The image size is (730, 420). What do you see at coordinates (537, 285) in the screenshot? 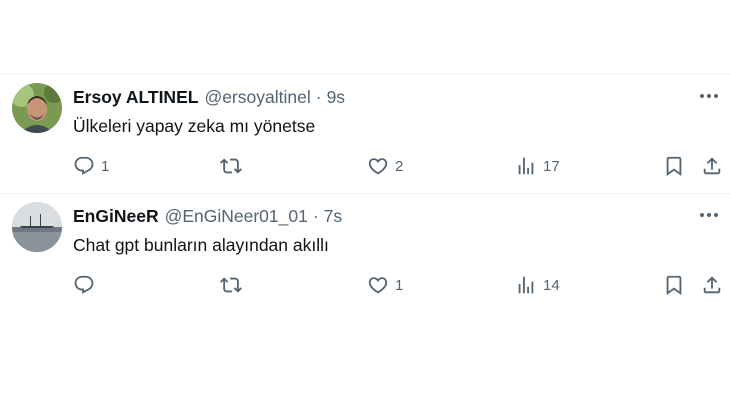
I see `views-button: 14` at bounding box center [537, 285].